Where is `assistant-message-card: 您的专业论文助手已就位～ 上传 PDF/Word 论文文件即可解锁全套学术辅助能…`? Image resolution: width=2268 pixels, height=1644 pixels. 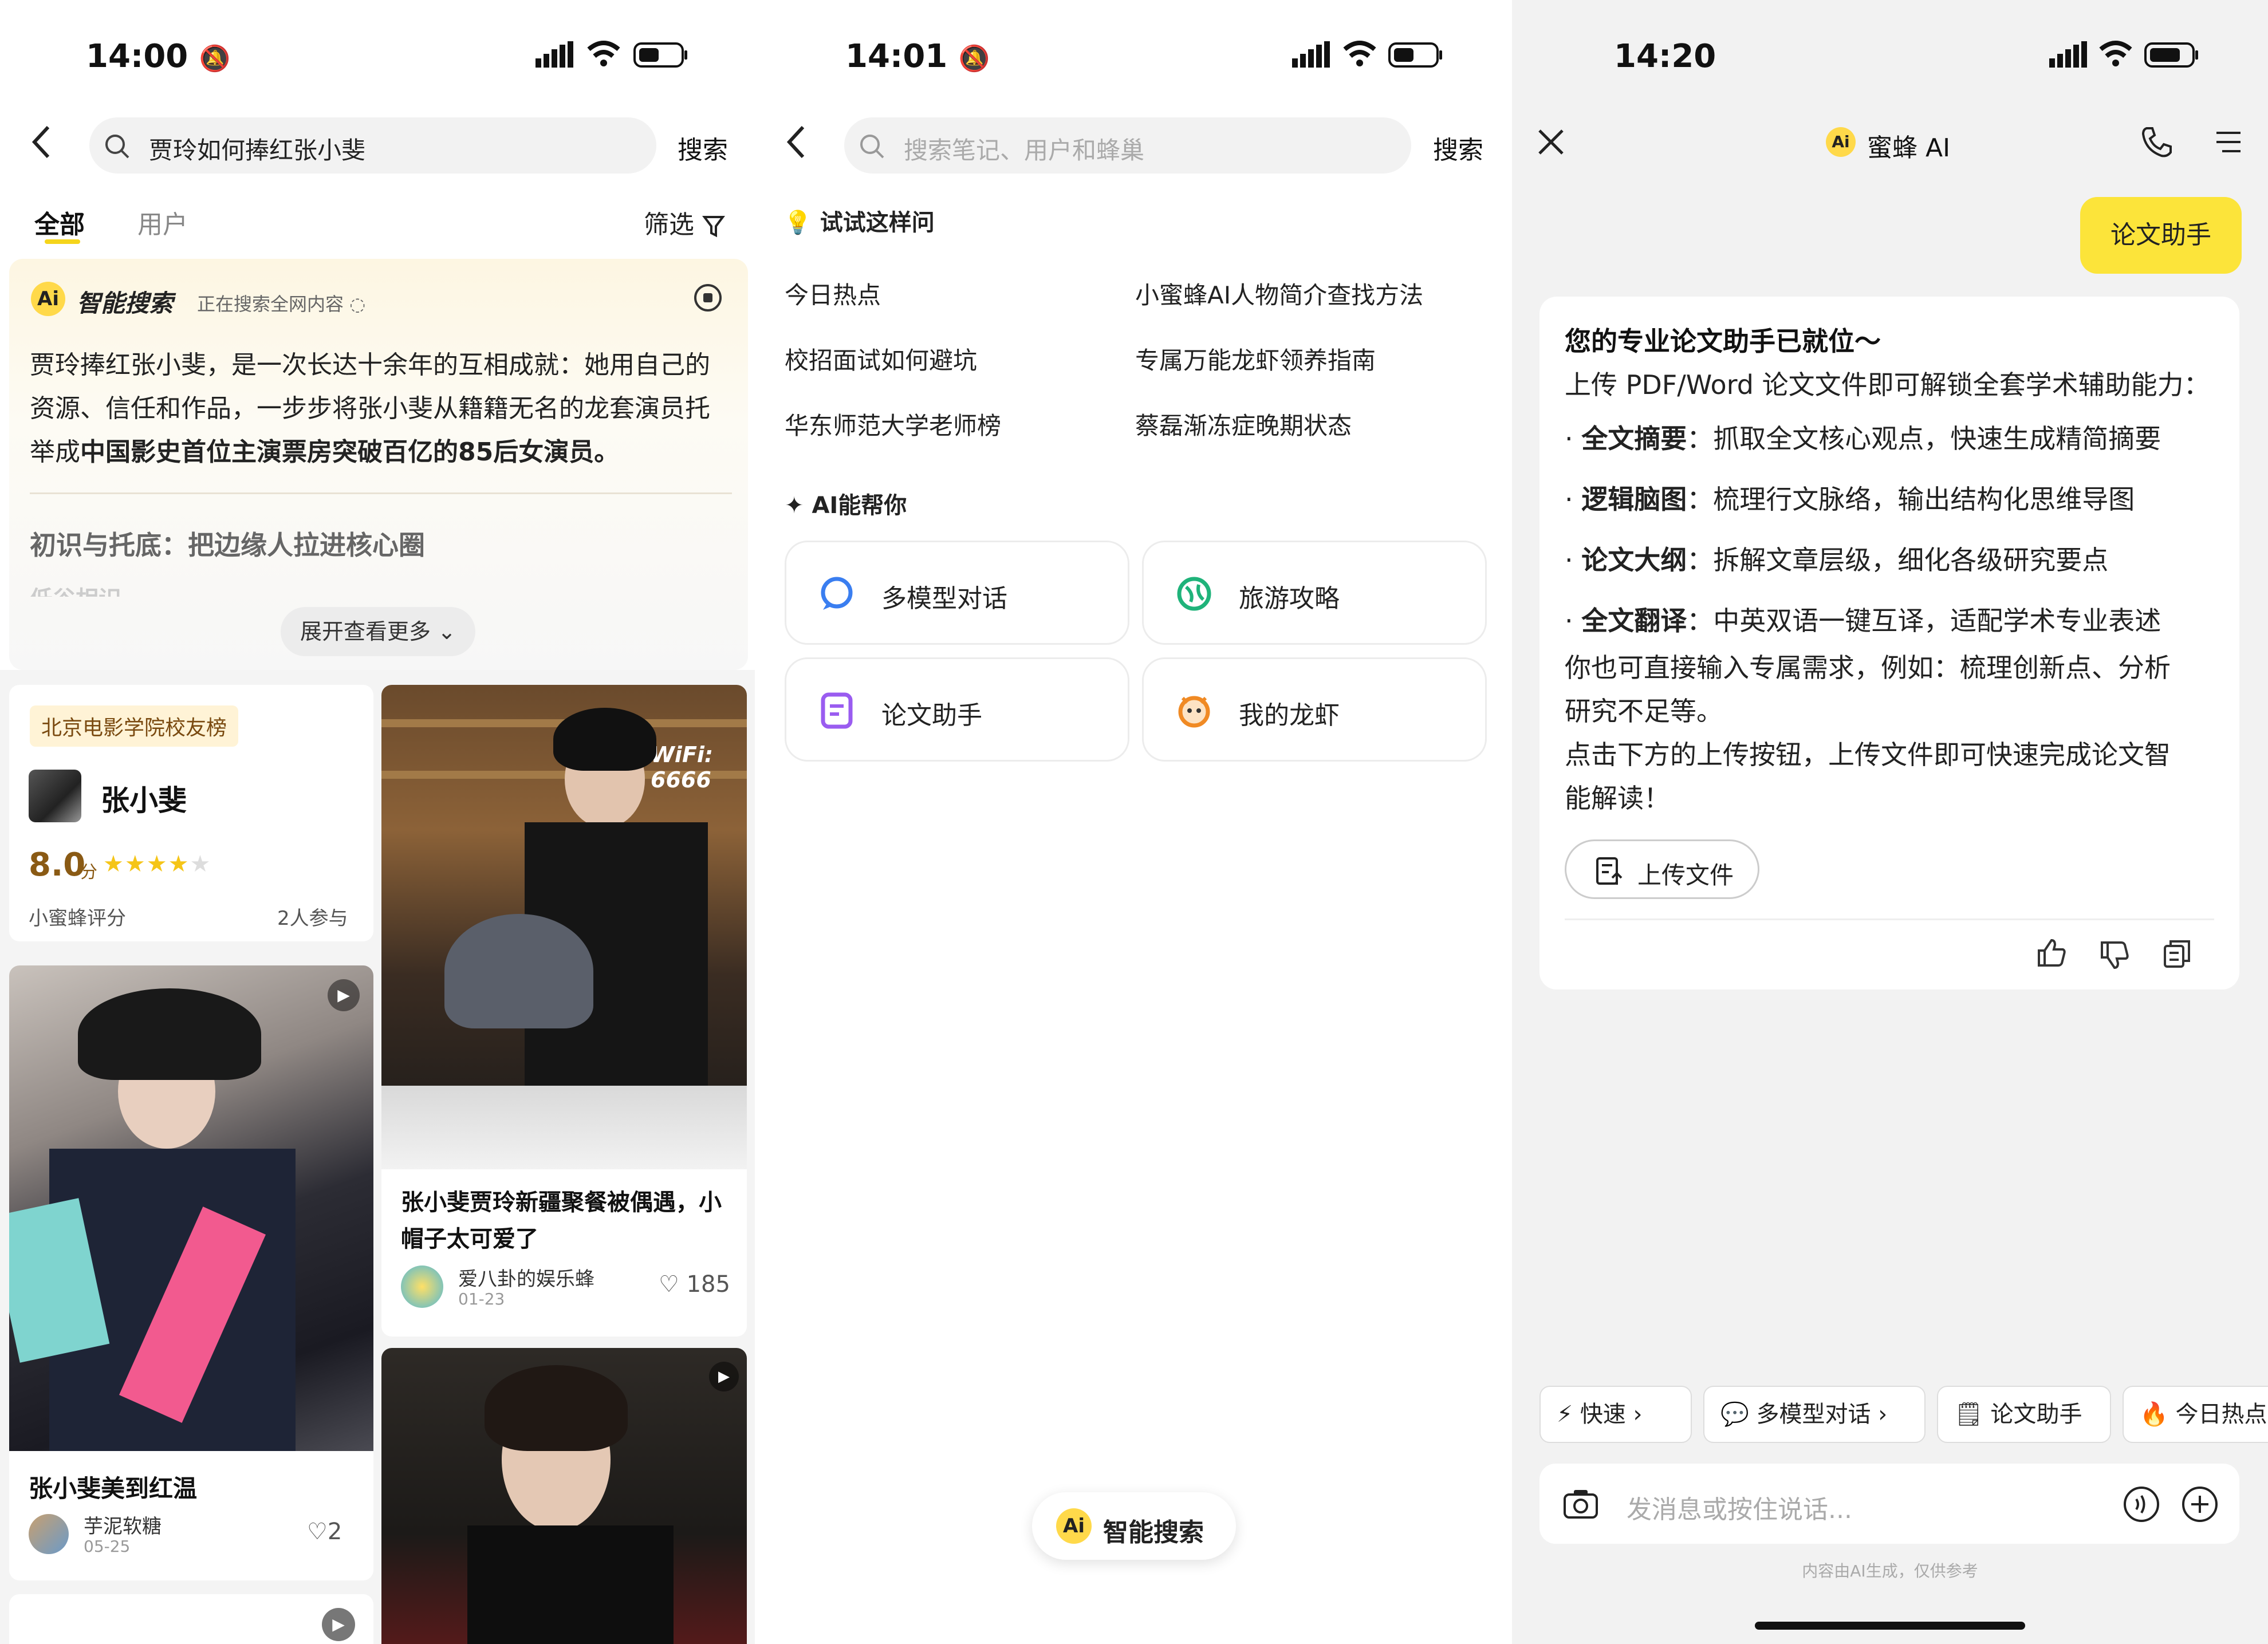
assistant-message-card: 您的专业论文助手已就位～ 上传 PDF/Word 论文文件即可解锁全套学术辅助能… is located at coordinates (1889, 643).